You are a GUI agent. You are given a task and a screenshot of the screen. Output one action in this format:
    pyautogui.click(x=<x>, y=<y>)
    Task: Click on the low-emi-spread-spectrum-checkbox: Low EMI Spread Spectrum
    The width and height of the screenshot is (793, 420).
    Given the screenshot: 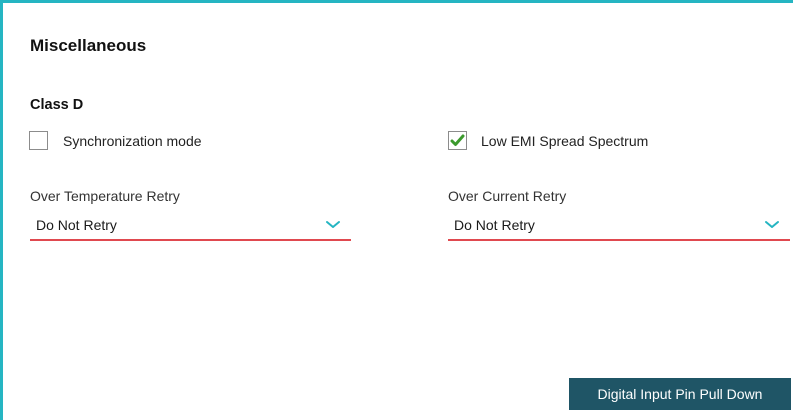 What is the action you would take?
    pyautogui.click(x=548, y=140)
    